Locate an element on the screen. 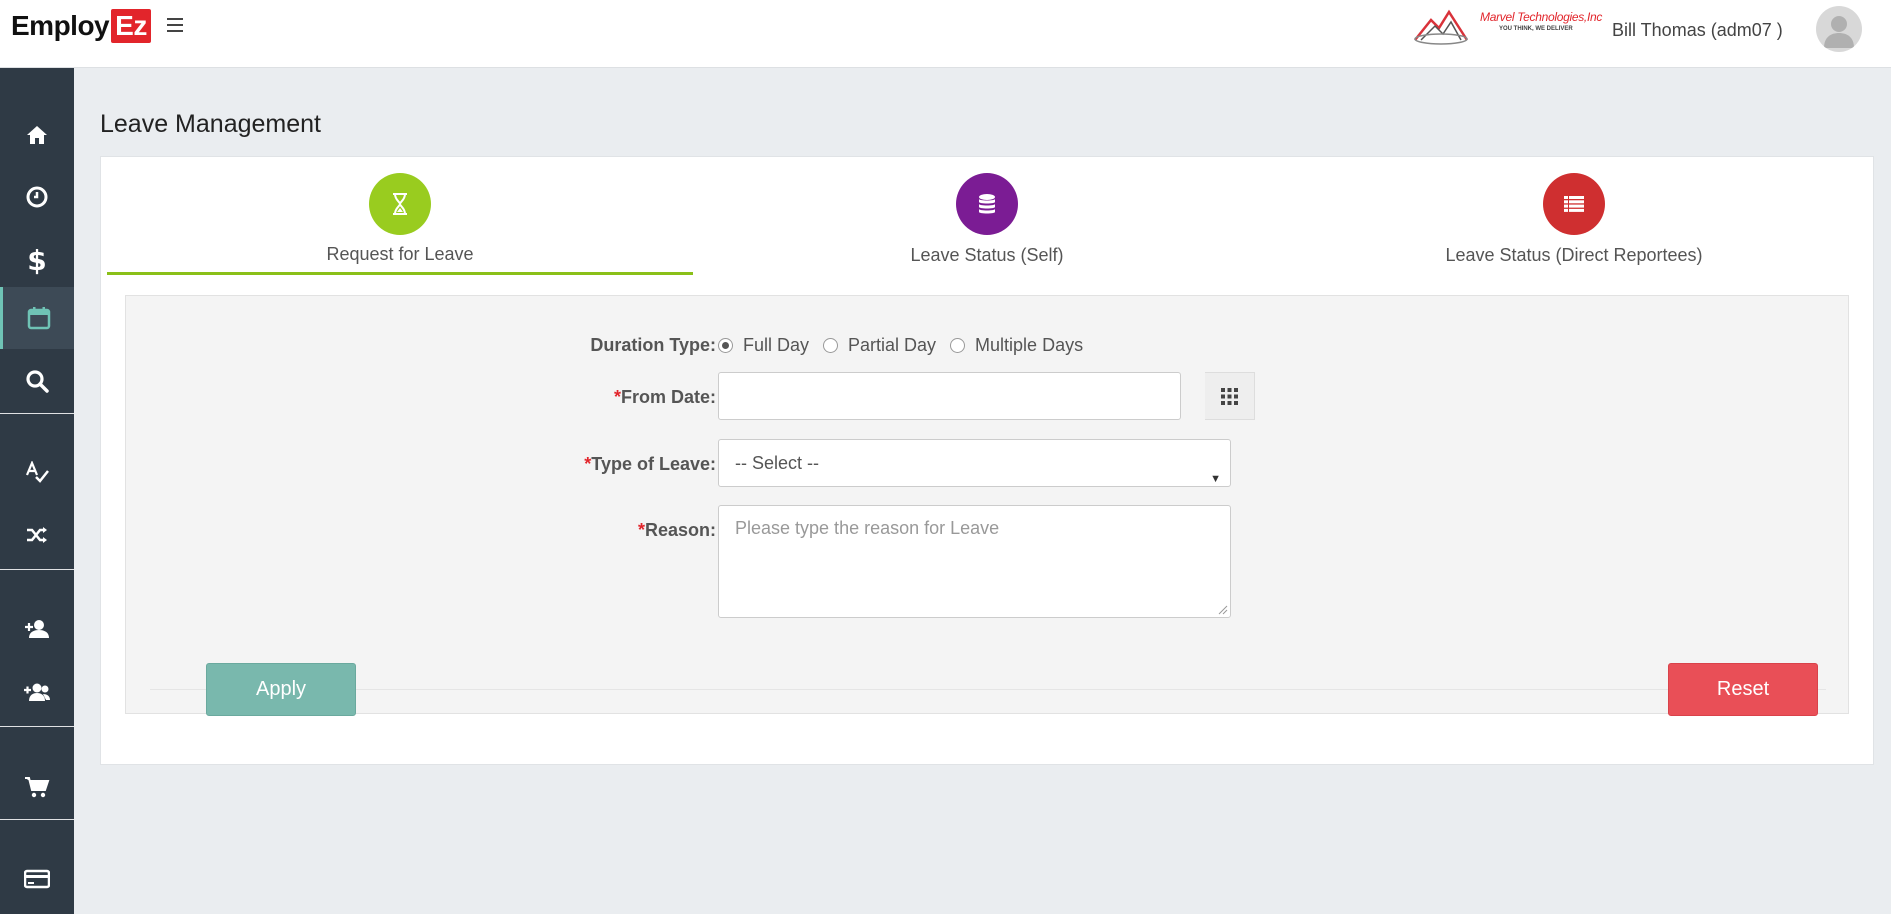  avatar-placeholder-icon is located at coordinates (1839, 32).